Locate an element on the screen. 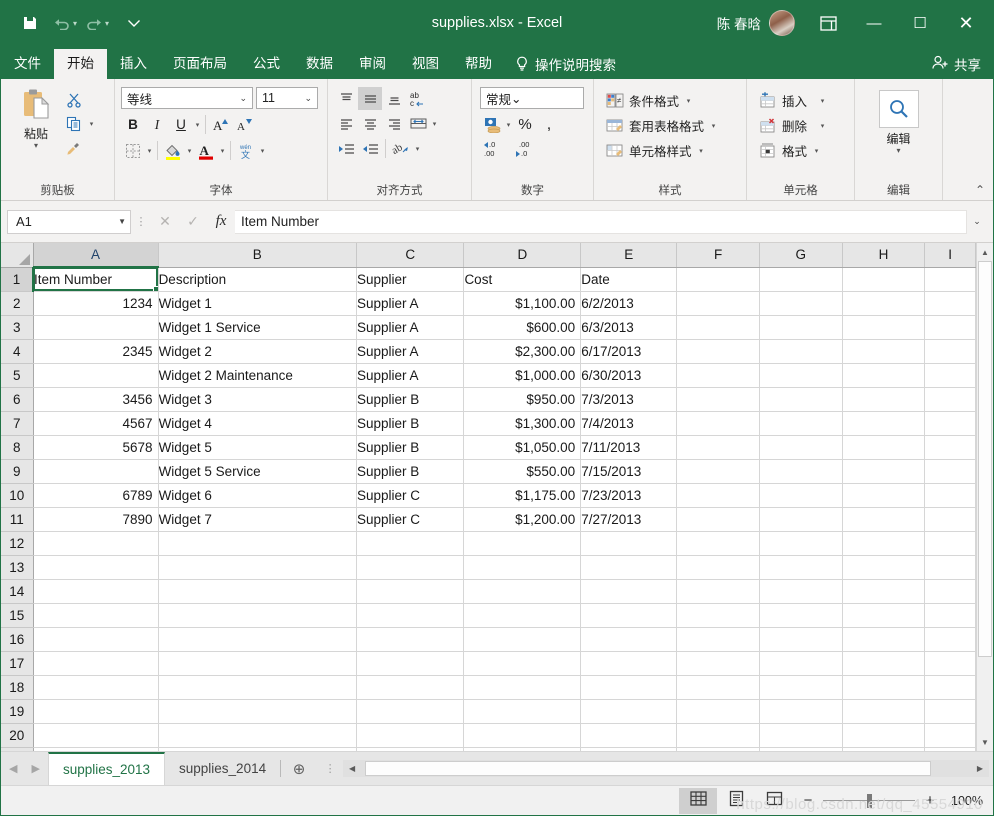 Image resolution: width=994 pixels, height=816 pixels. wrap-text-button: ab c is located at coordinates (418, 98).